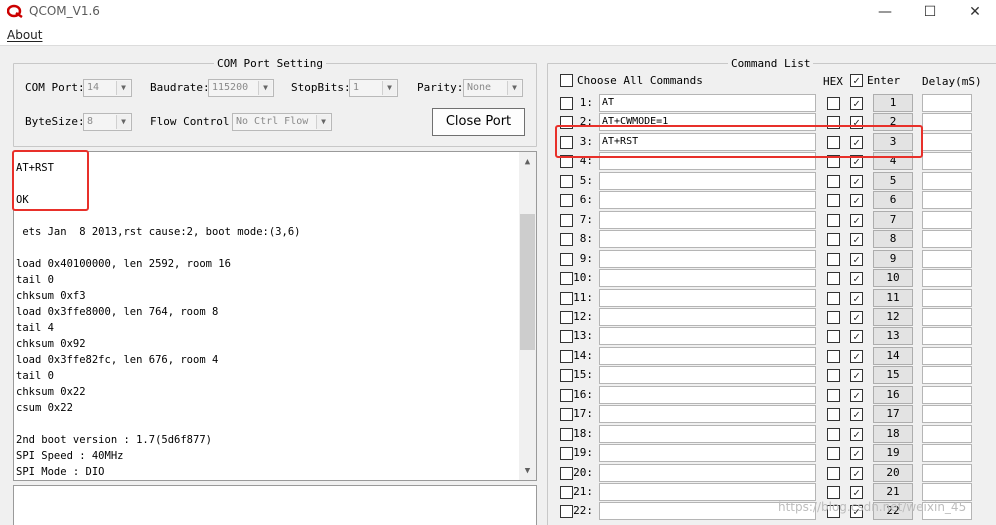 The image size is (996, 525). Describe the element at coordinates (893, 220) in the screenshot. I see `send-command-button: 7` at that location.